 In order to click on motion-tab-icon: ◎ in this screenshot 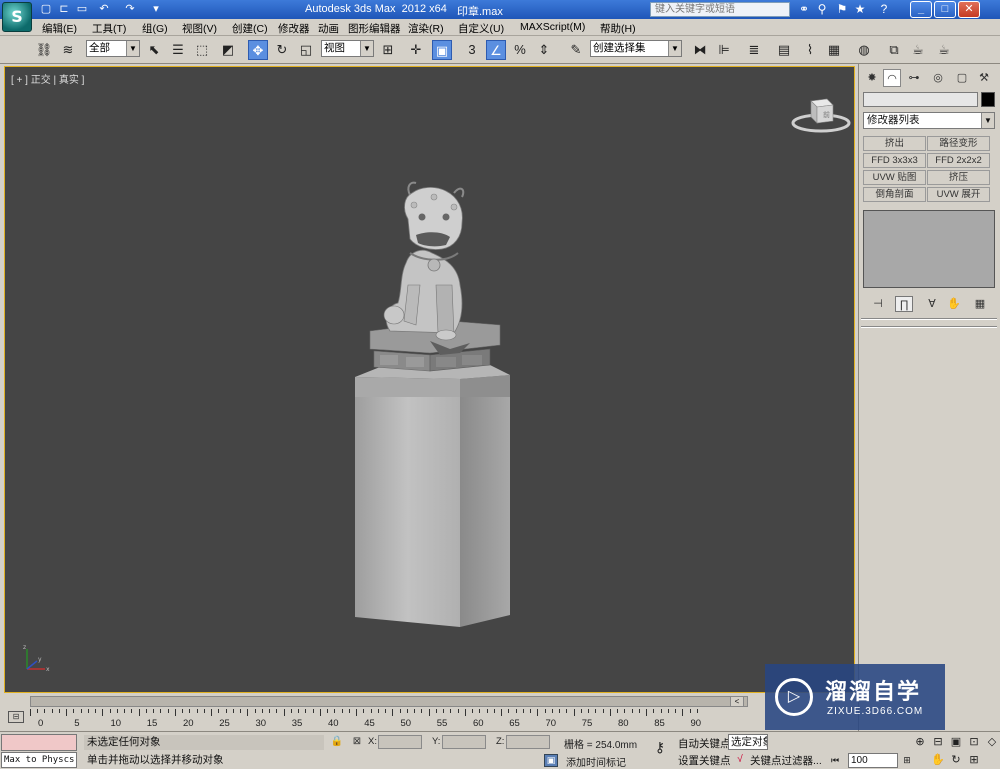, I will do `click(938, 78)`.